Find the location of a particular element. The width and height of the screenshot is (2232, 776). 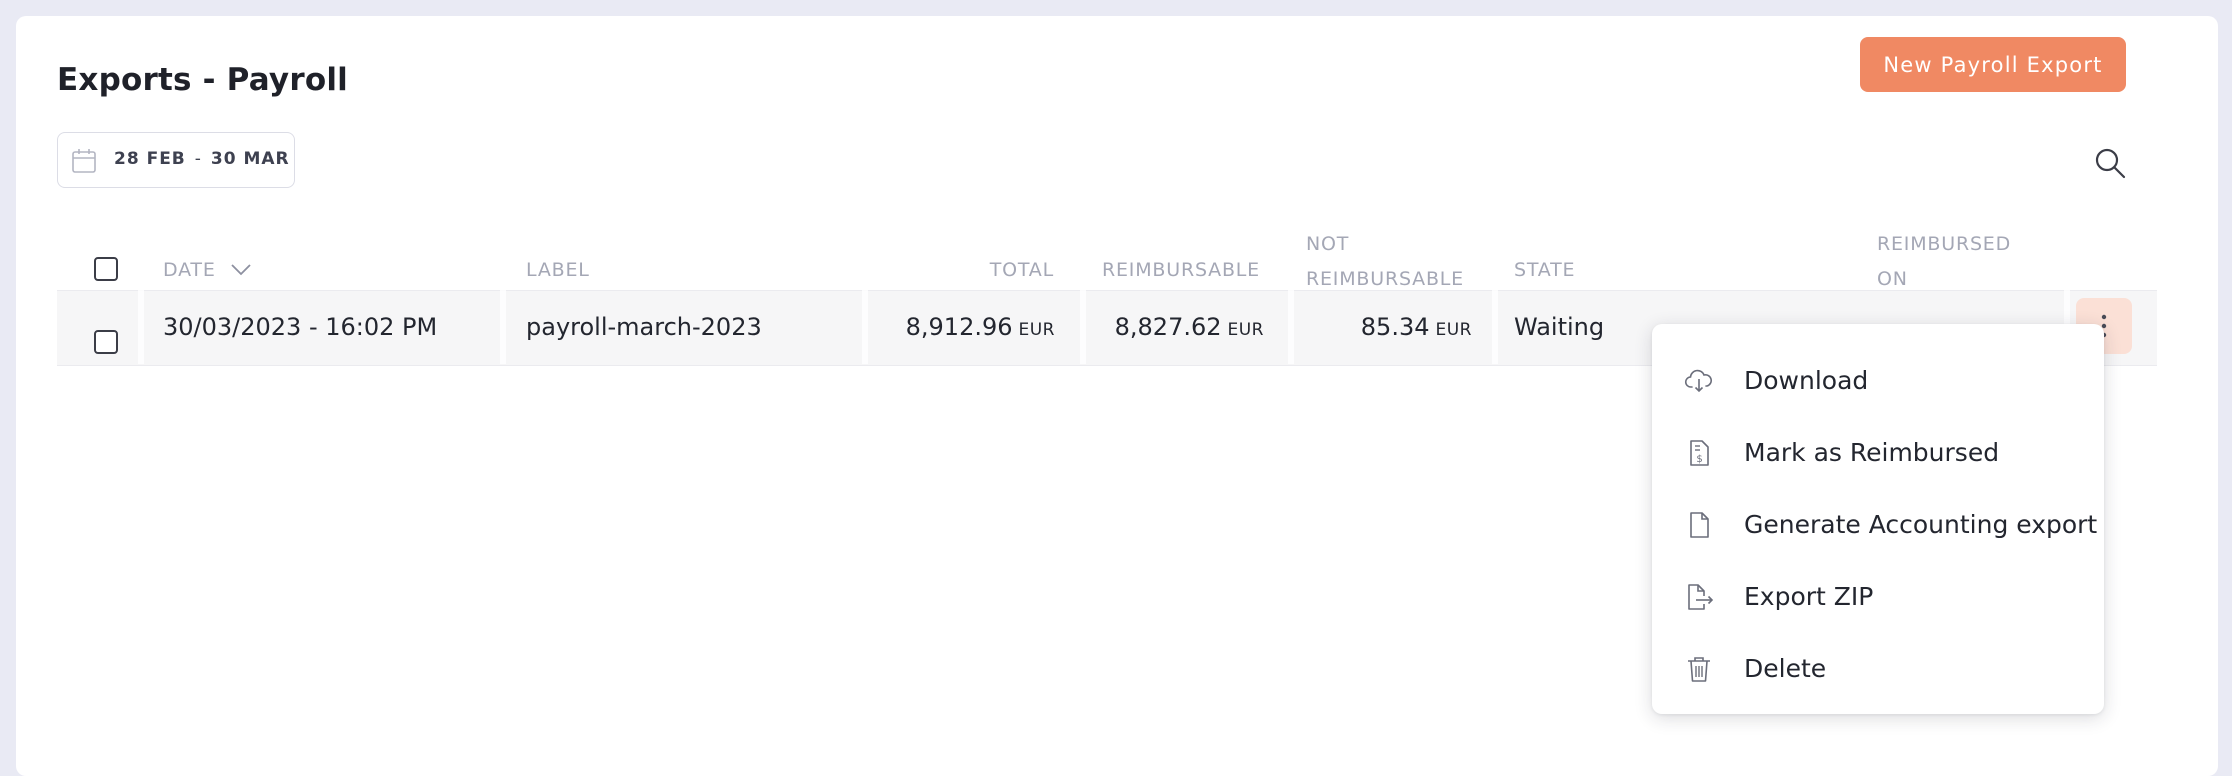

row-reimbursable-currency: EUR is located at coordinates (1245, 330).